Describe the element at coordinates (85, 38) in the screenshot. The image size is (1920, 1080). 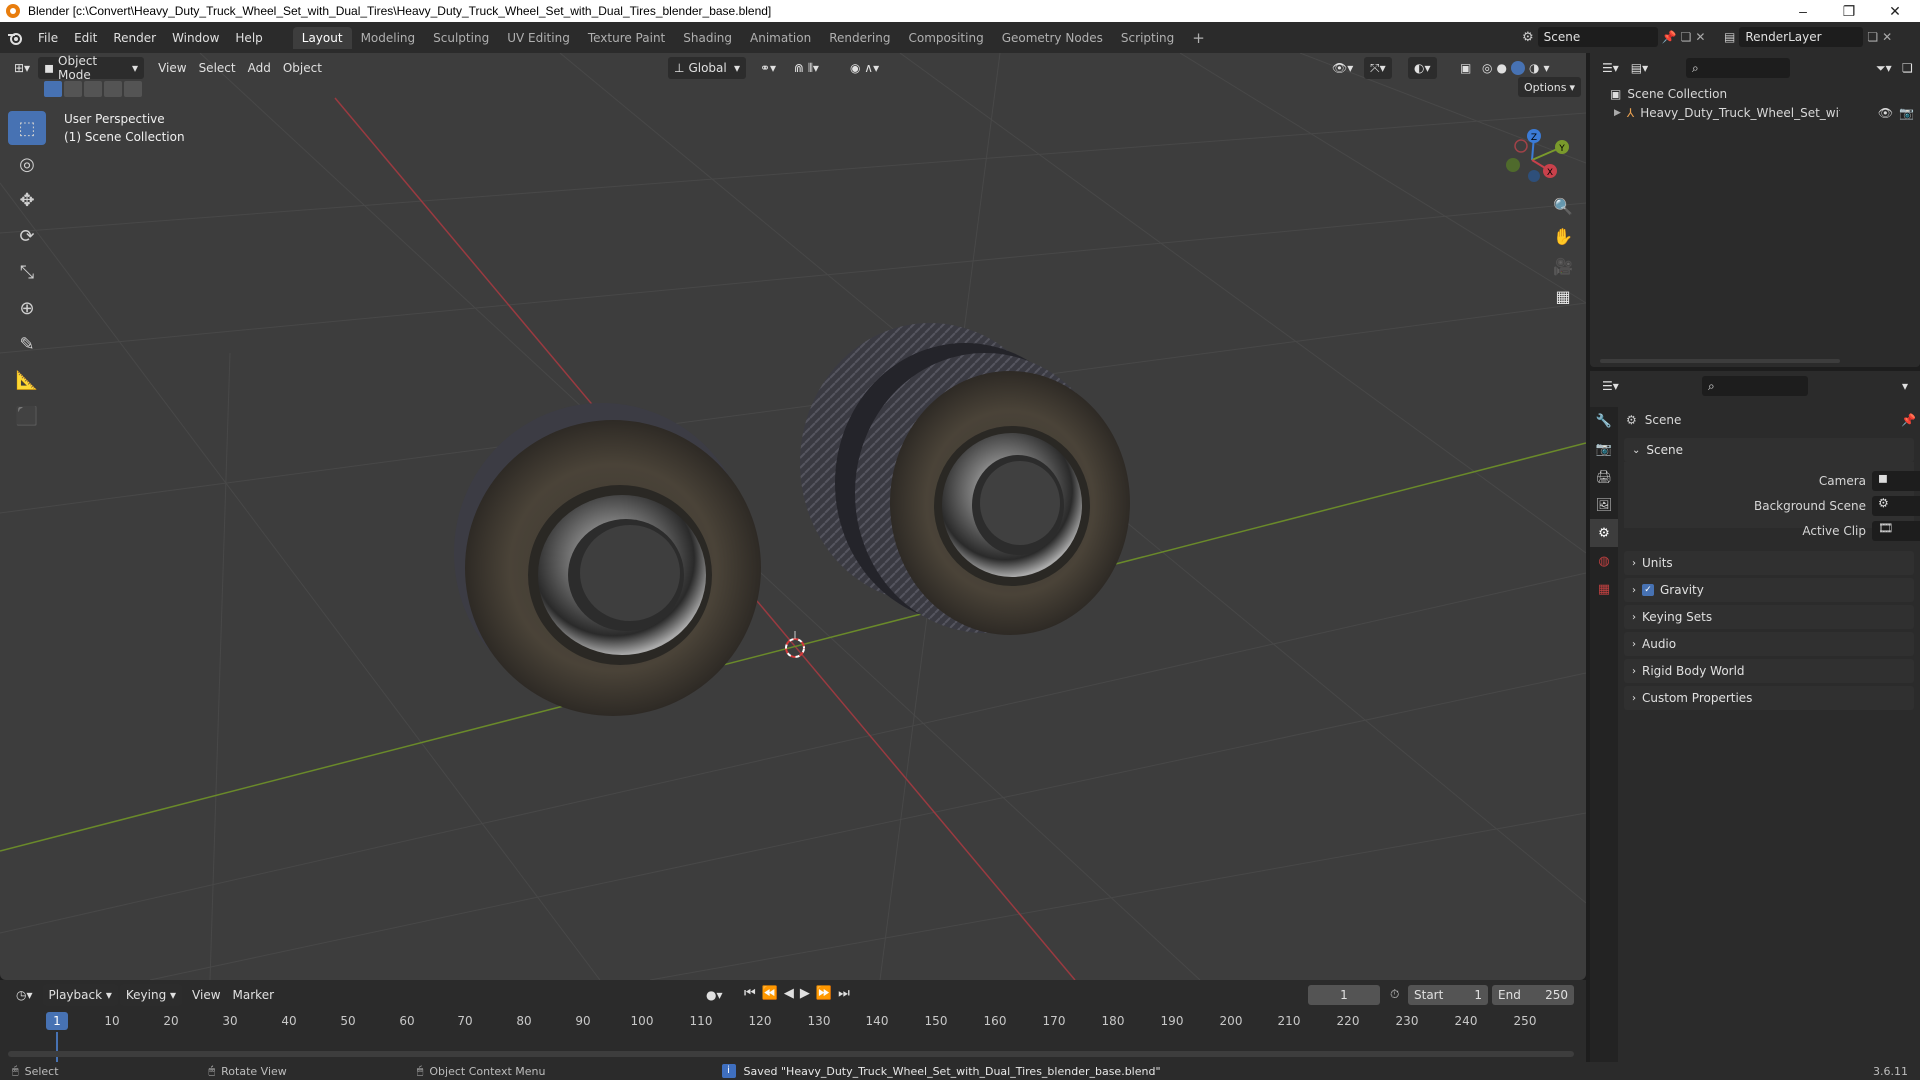
I see `menu-edit: Edit` at that location.